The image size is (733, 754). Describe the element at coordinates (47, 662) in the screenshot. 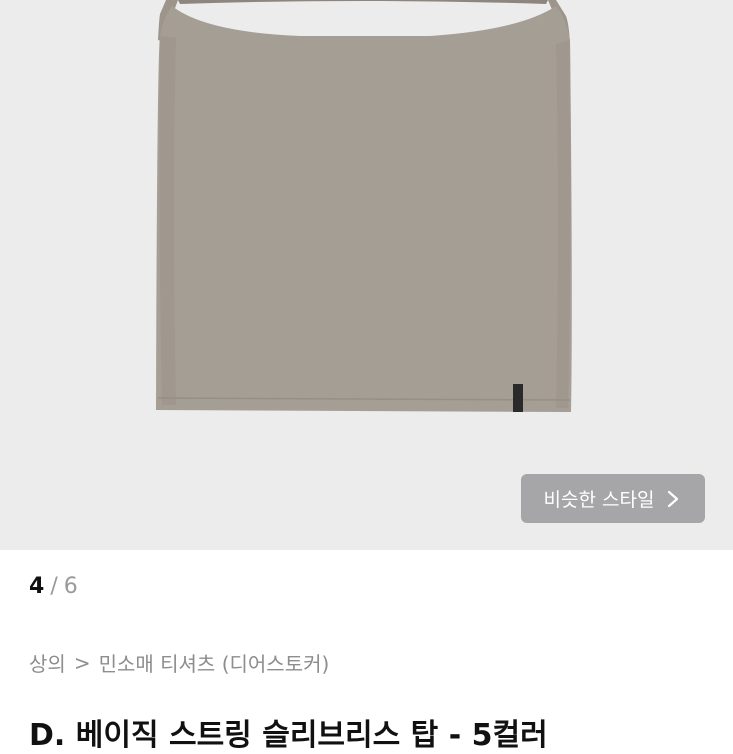

I see `breadcrumb-category: 상의` at that location.